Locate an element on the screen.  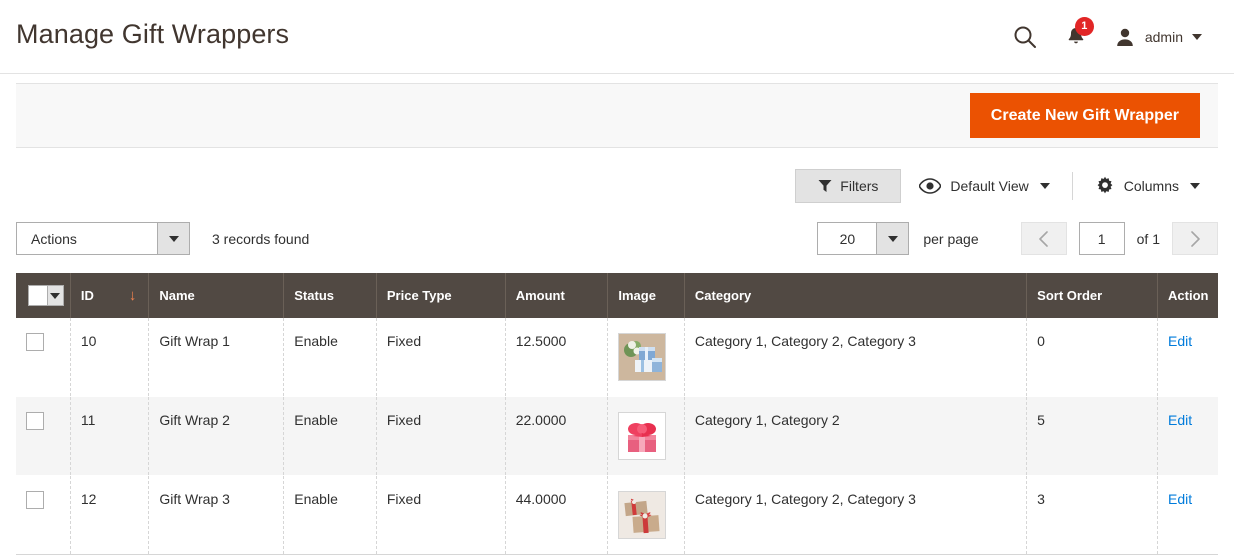
gift-wrap-3-thumbnail is located at coordinates (642, 515).